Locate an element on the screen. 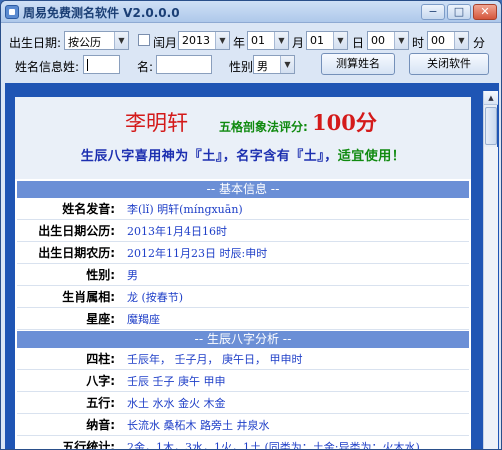 The width and height of the screenshot is (502, 450). minimize-button: − is located at coordinates (433, 12).